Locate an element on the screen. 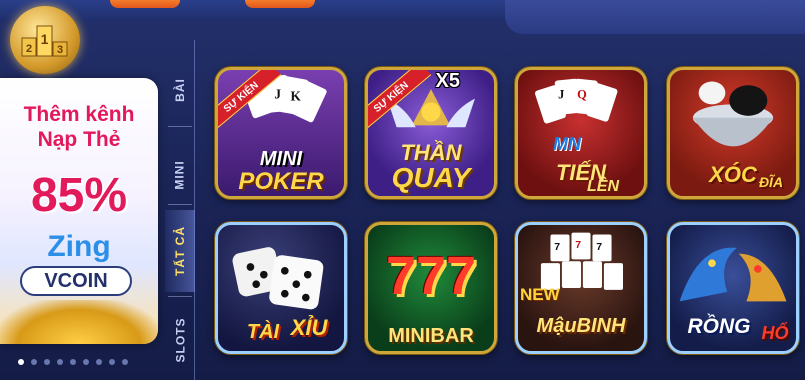  leaderboard-icon: 1 2 3 is located at coordinates (45, 40).